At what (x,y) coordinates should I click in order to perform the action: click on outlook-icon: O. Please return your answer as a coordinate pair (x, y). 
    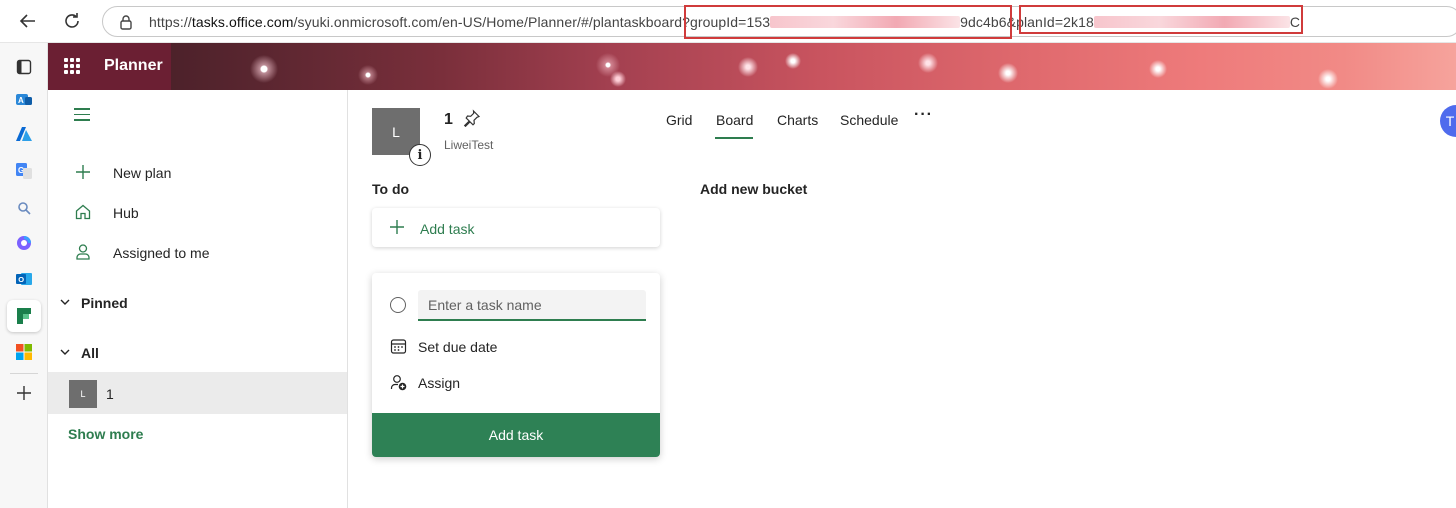
    Looking at the image, I should click on (24, 279).